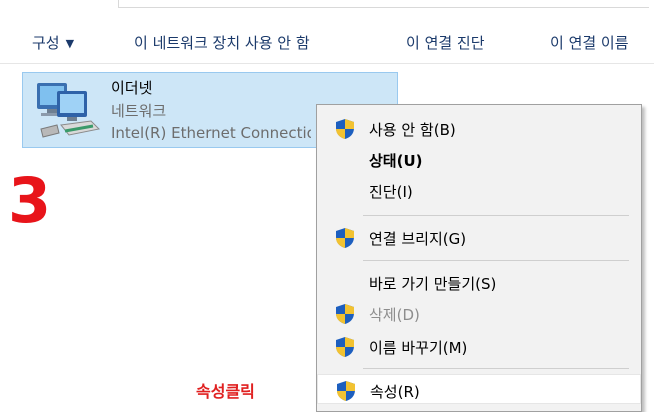 The height and width of the screenshot is (412, 654). I want to click on menu-item-label: 속성(R), so click(395, 392).